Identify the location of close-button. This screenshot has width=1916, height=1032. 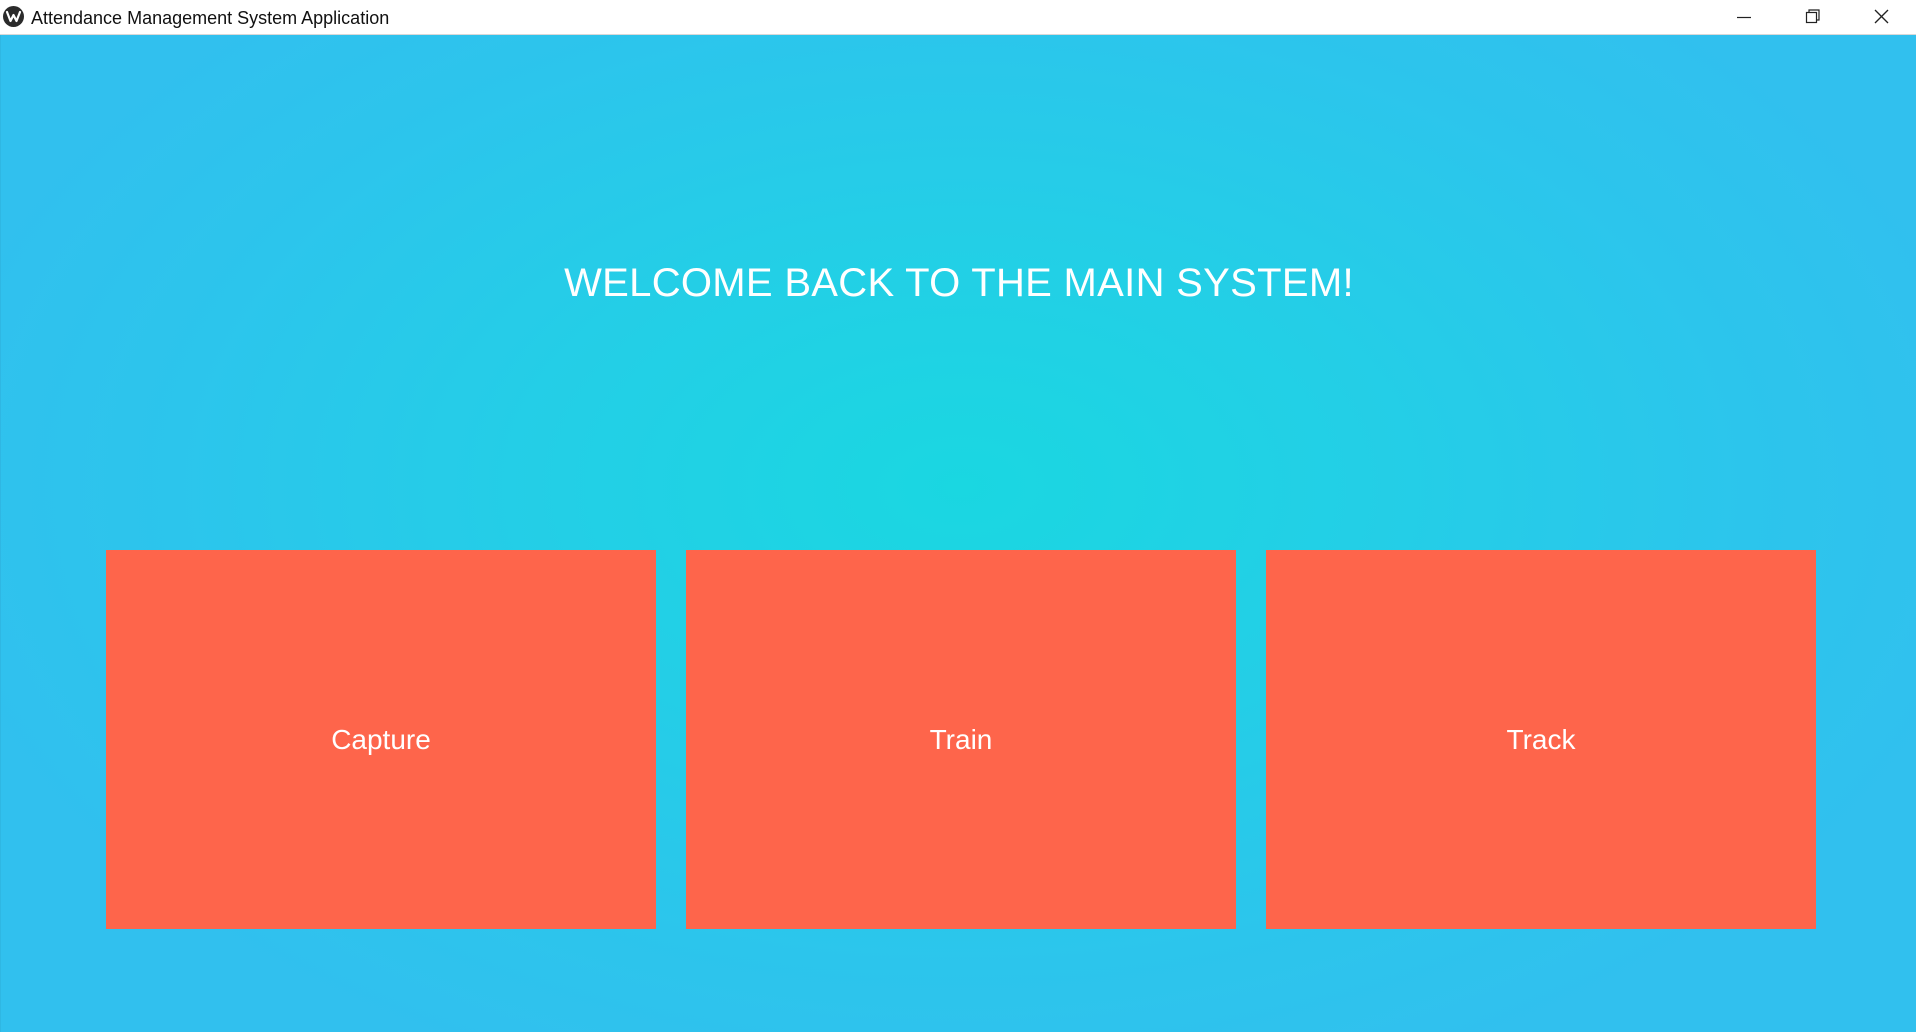
(1881, 17).